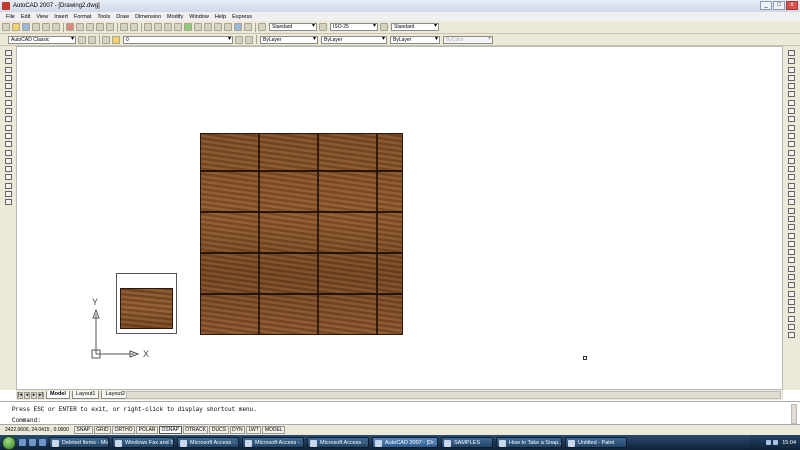  I want to click on zoom-window-icon, so click(168, 27).